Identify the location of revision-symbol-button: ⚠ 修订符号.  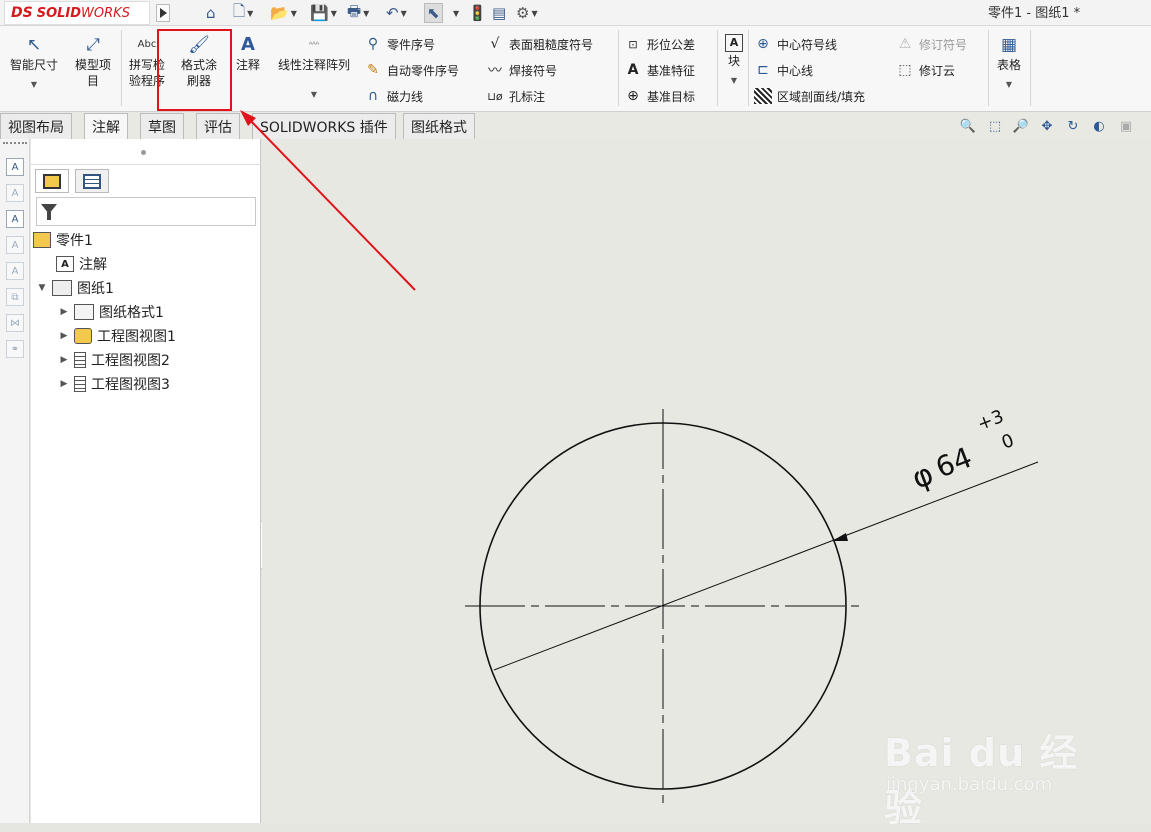
(931, 44).